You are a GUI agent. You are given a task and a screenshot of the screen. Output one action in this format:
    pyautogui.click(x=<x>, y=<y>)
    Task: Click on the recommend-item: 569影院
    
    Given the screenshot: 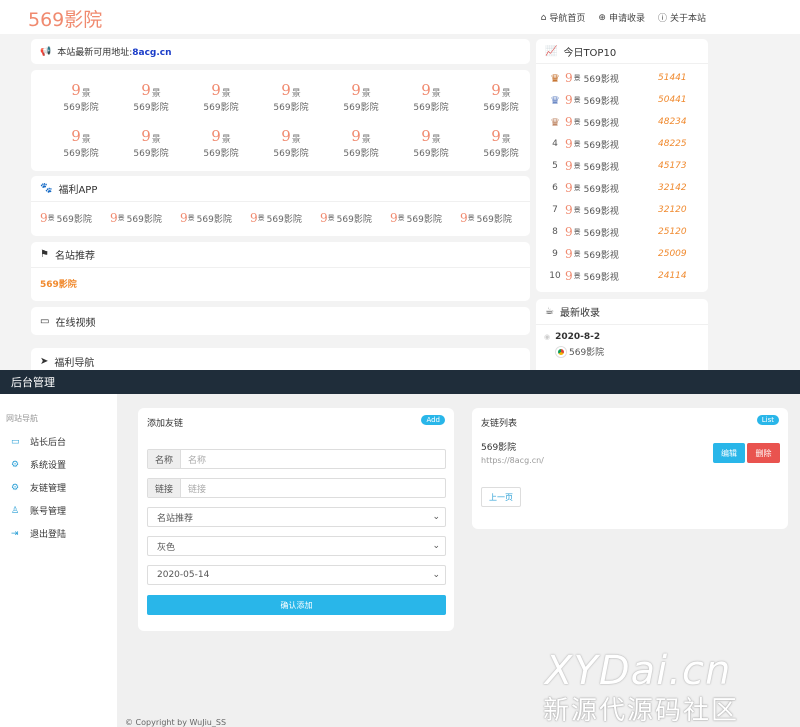 What is the action you would take?
    pyautogui.click(x=280, y=279)
    